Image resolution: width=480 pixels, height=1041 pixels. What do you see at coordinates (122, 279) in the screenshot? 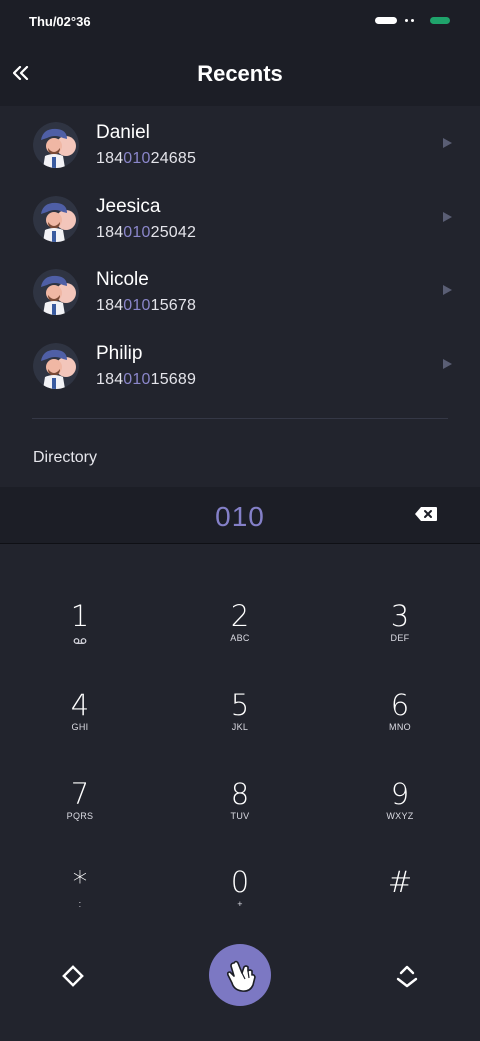
I see `contact-name: Nicole` at bounding box center [122, 279].